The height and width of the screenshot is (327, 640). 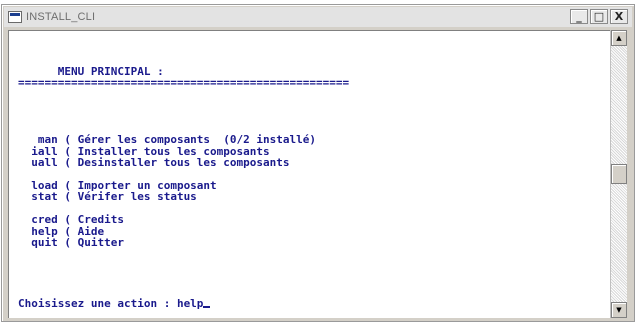 What do you see at coordinates (318, 17) in the screenshot?
I see `title-bar: INSTALL_CLI _ □ X` at bounding box center [318, 17].